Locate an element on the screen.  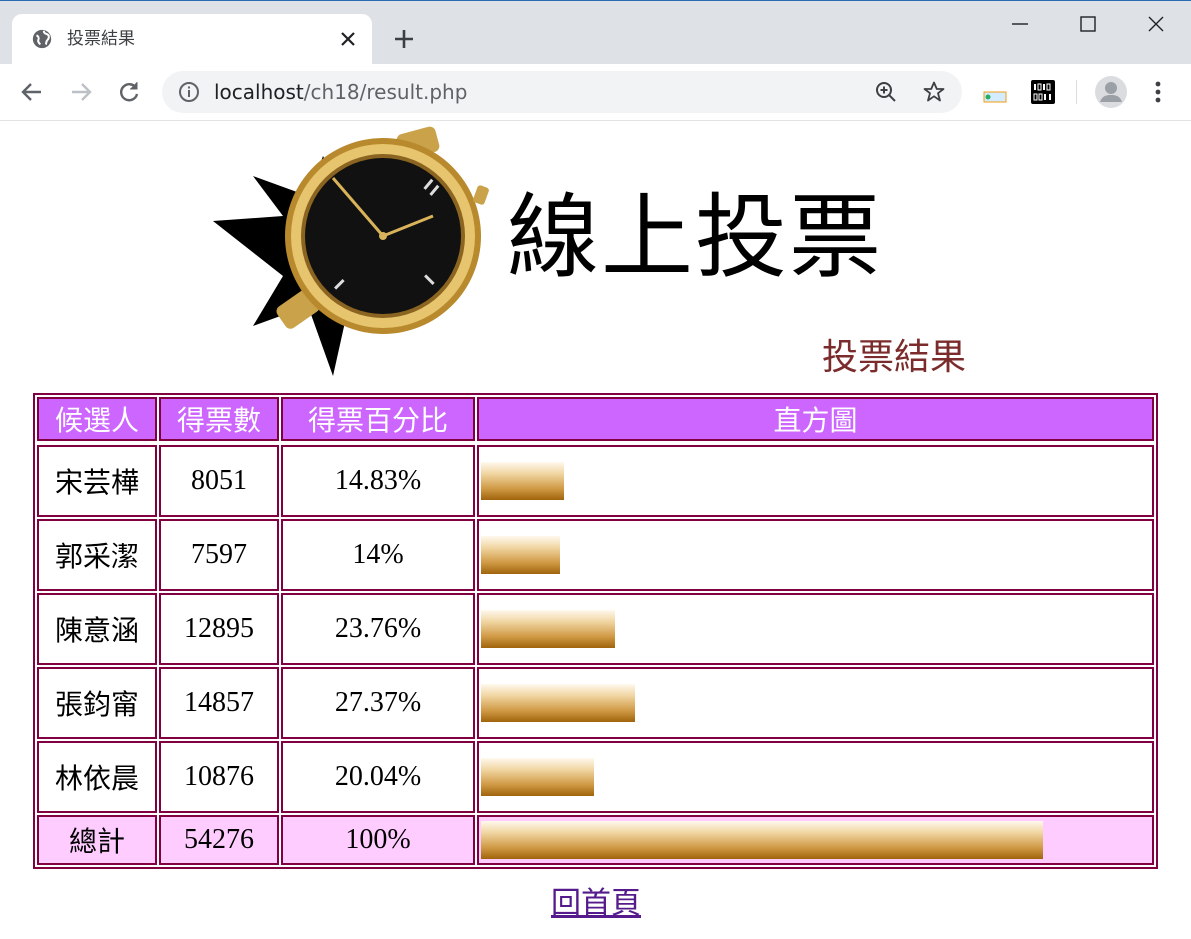
url-path: /ch18/result.php is located at coordinates (385, 92).